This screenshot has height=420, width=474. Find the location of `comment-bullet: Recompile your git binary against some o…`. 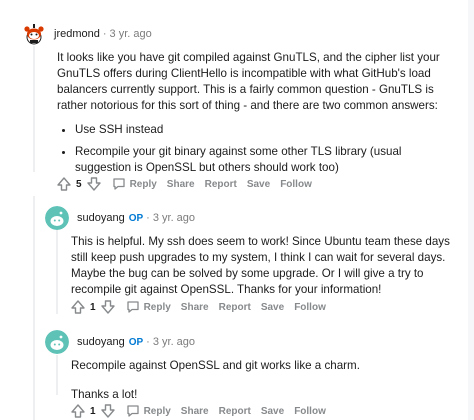

comment-bullet: Recompile your git binary against some o… is located at coordinates (266, 160).